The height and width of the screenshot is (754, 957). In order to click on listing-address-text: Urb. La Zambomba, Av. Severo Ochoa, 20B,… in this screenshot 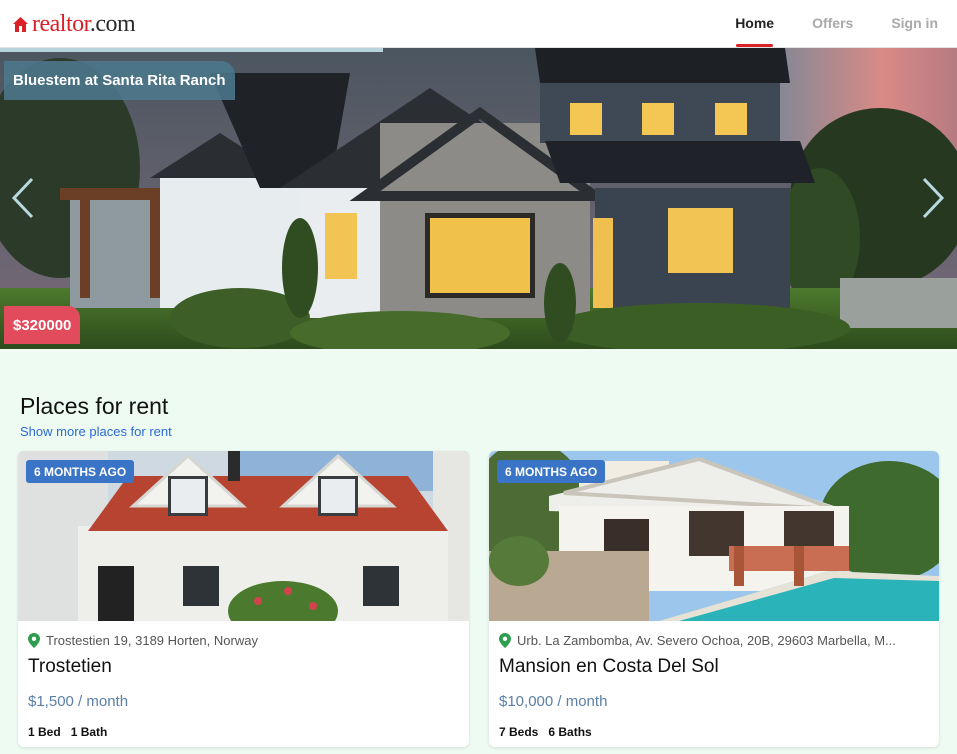, I will do `click(706, 640)`.